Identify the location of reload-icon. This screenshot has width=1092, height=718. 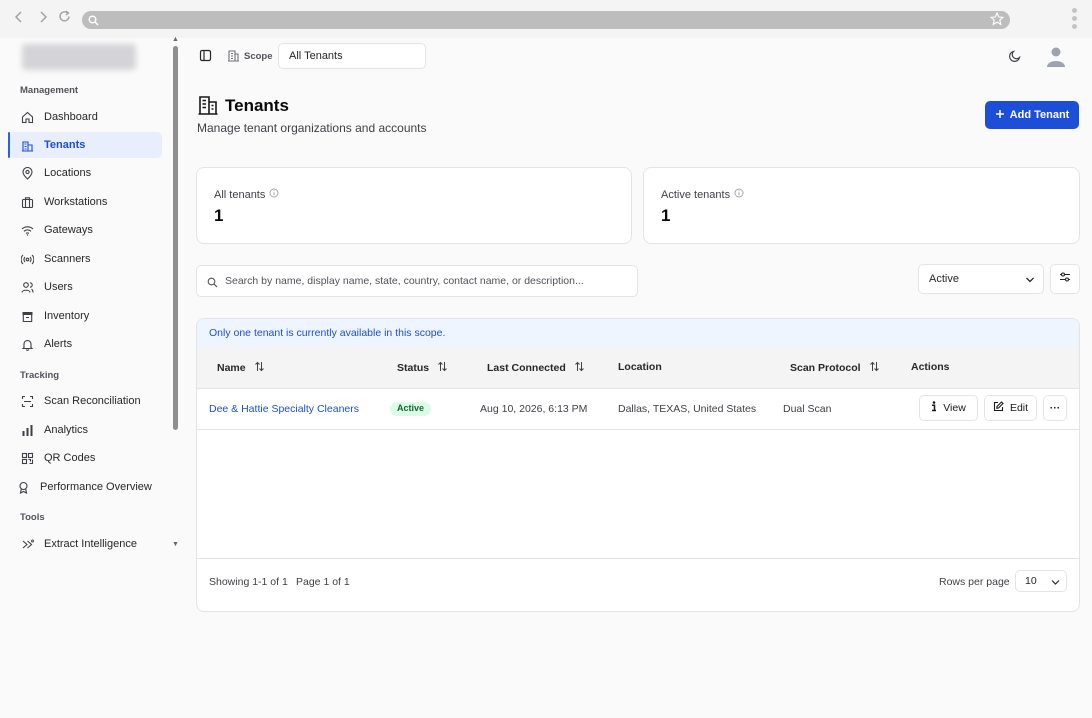
(64, 18).